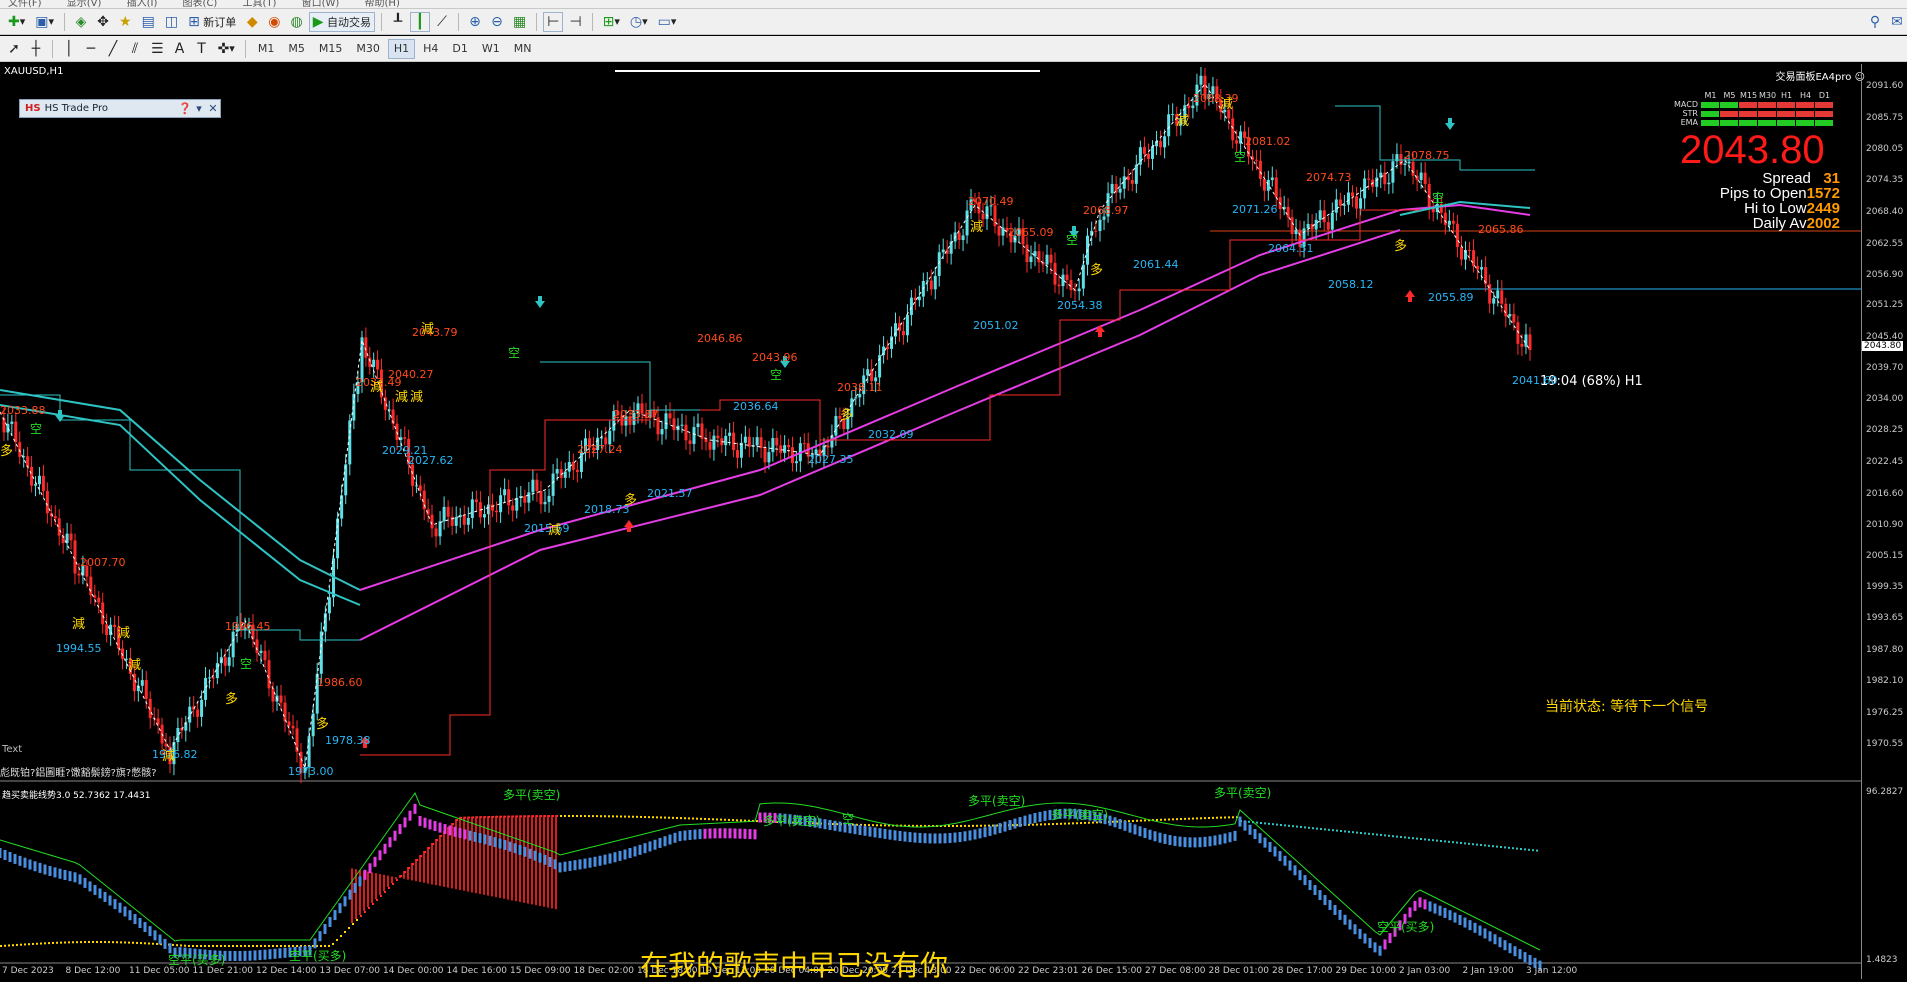 This screenshot has width=1907, height=982. Describe the element at coordinates (475, 22) in the screenshot. I see `zoom-in-icon: ⊕` at that location.